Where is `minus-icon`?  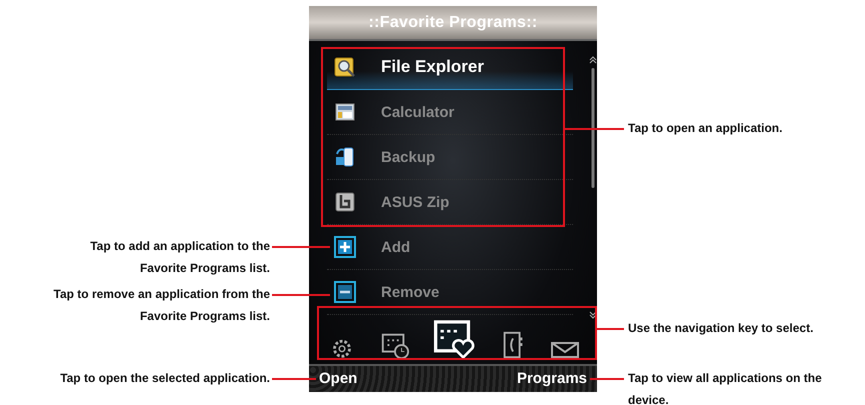
minus-icon is located at coordinates (345, 292).